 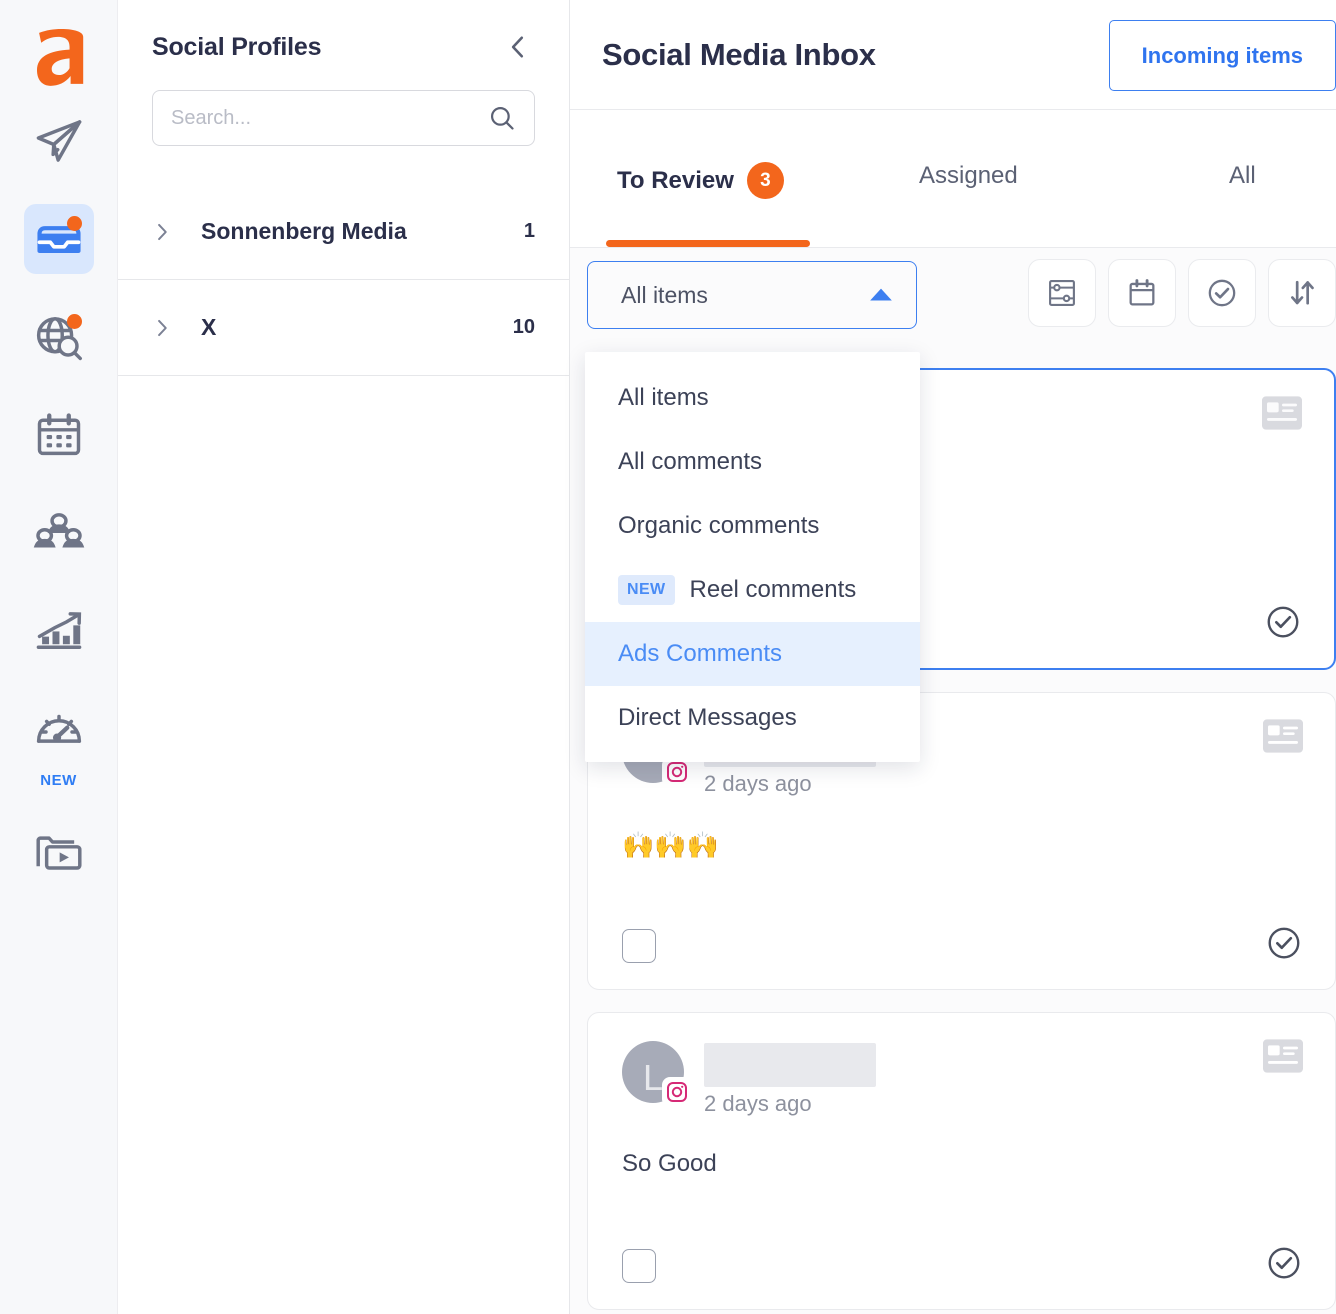 What do you see at coordinates (962, 1079) in the screenshot?
I see `card-header: L 2 days ago` at bounding box center [962, 1079].